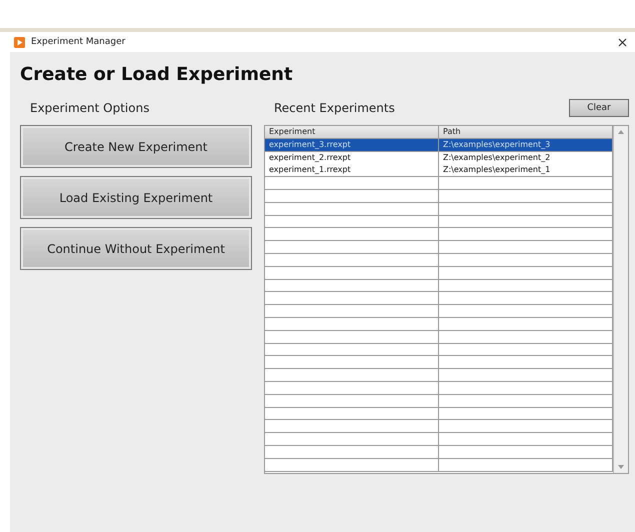  What do you see at coordinates (334, 108) in the screenshot?
I see `section-title: Recent Experiments` at bounding box center [334, 108].